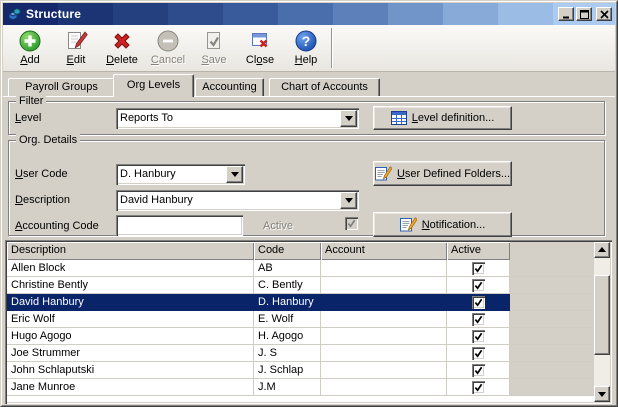  I want to click on toolbar-add-button: Add, so click(30, 48).